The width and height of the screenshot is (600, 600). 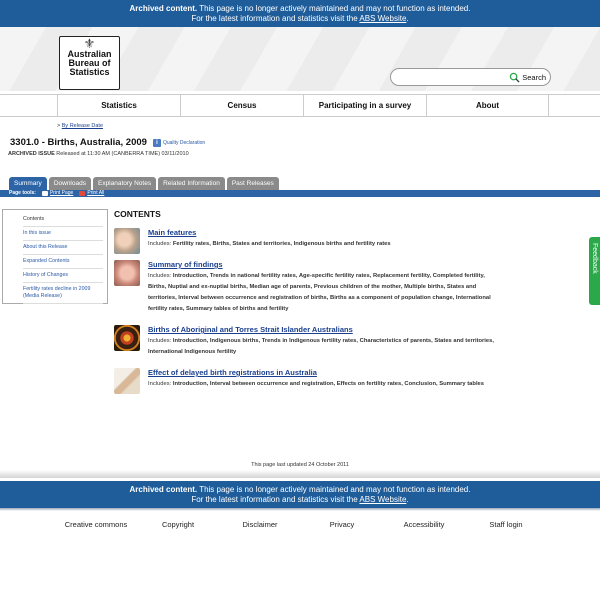 I want to click on last-updated: This page last updated 24 October 2011, so click(x=300, y=465).